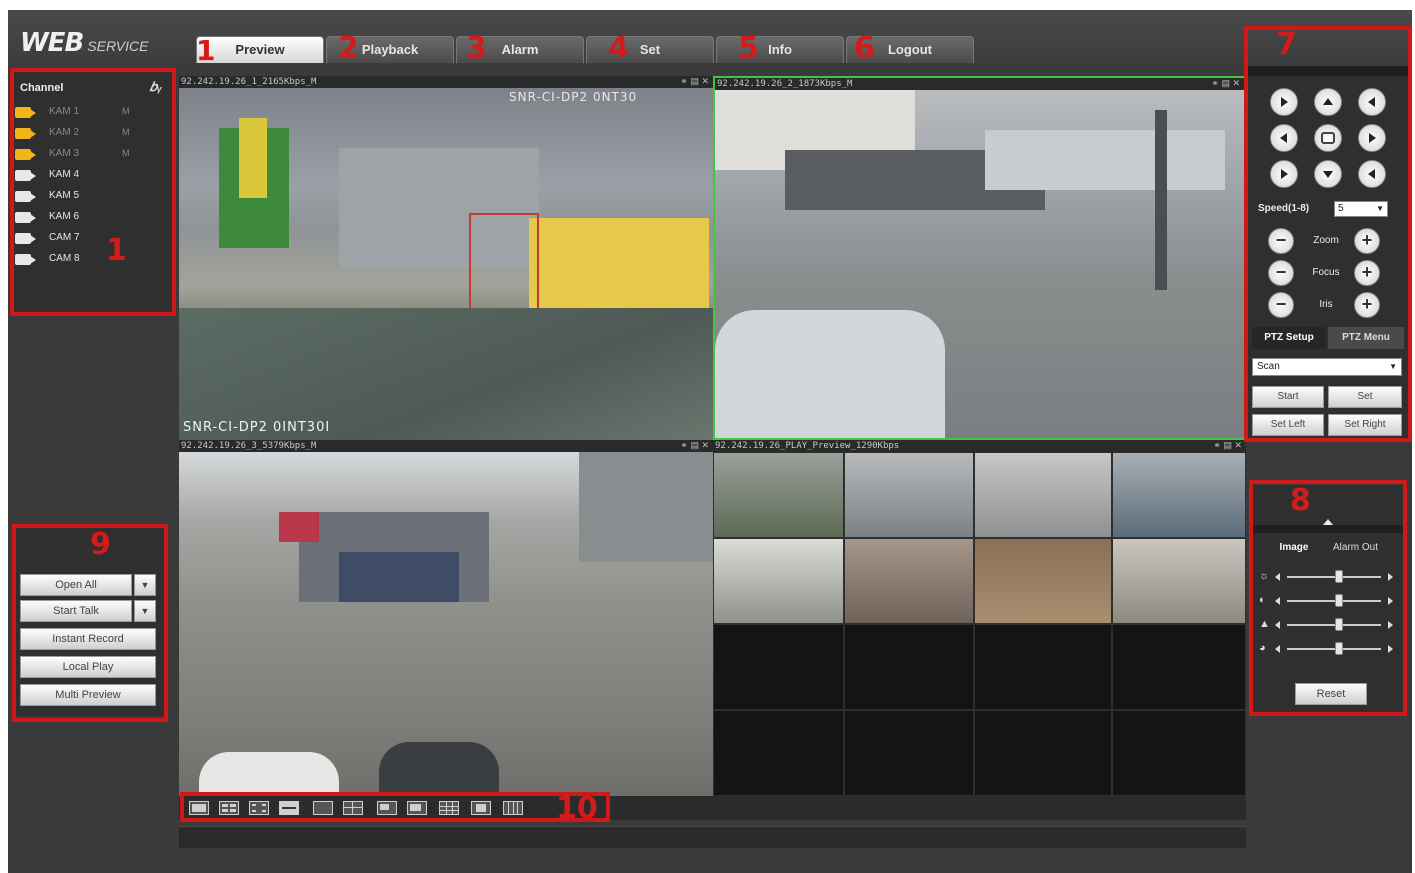 This screenshot has width=1415, height=873. I want to click on tab-set: Set, so click(650, 49).